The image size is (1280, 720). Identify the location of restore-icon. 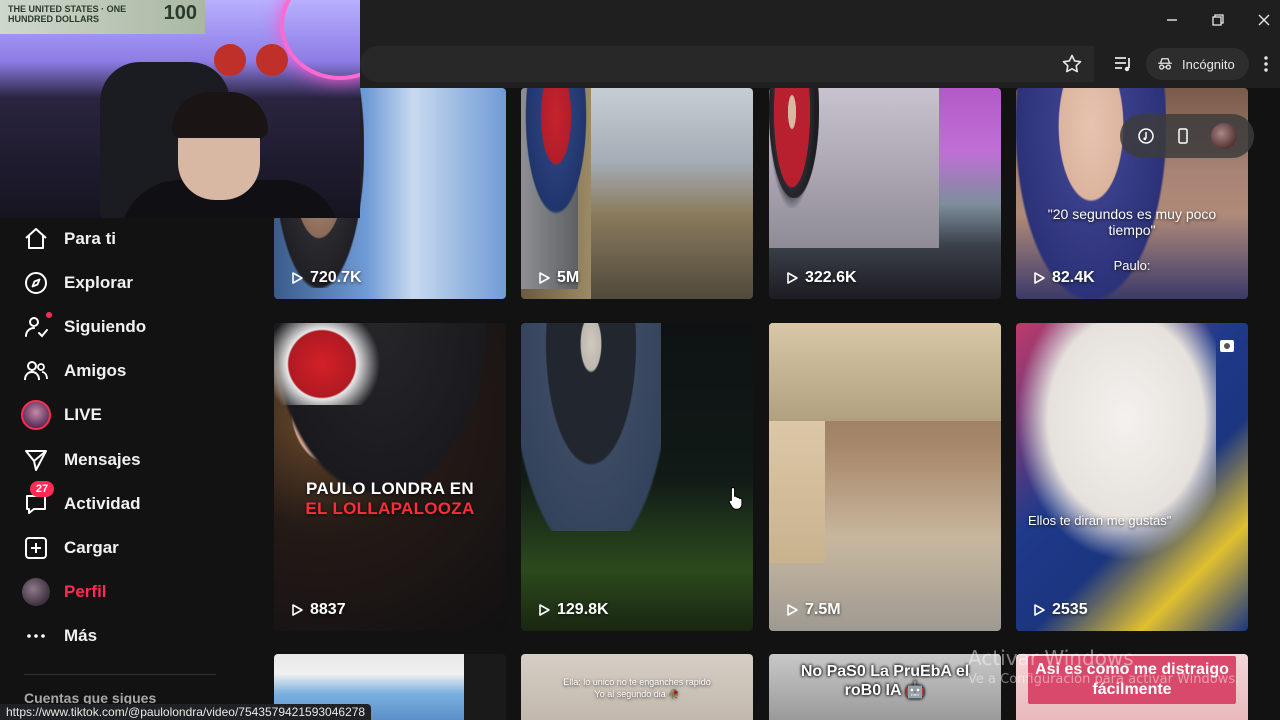
(1218, 20).